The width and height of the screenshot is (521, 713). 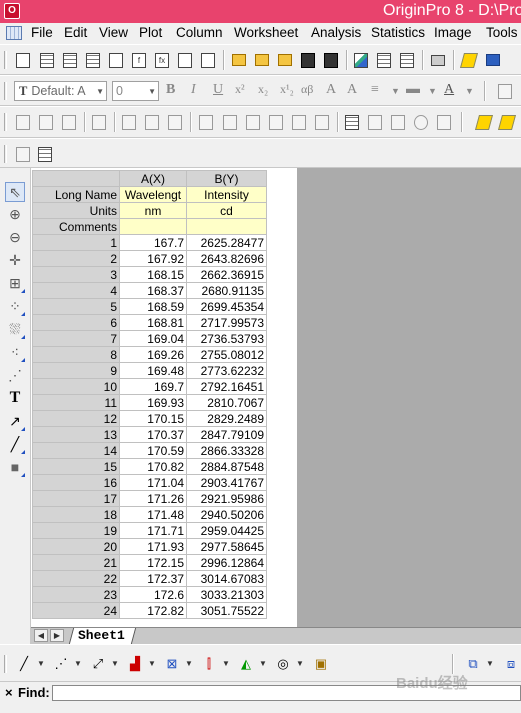 What do you see at coordinates (240, 89) in the screenshot?
I see `superscript-button: x²` at bounding box center [240, 89].